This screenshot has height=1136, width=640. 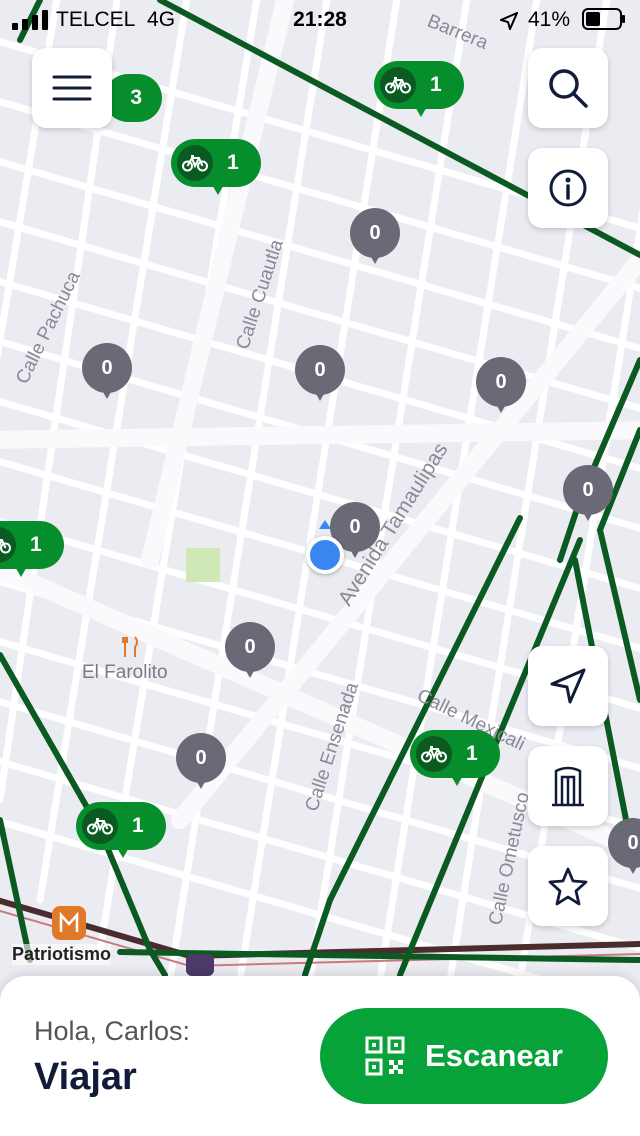 What do you see at coordinates (62, 954) in the screenshot?
I see `place-label-metro: Patriotismo` at bounding box center [62, 954].